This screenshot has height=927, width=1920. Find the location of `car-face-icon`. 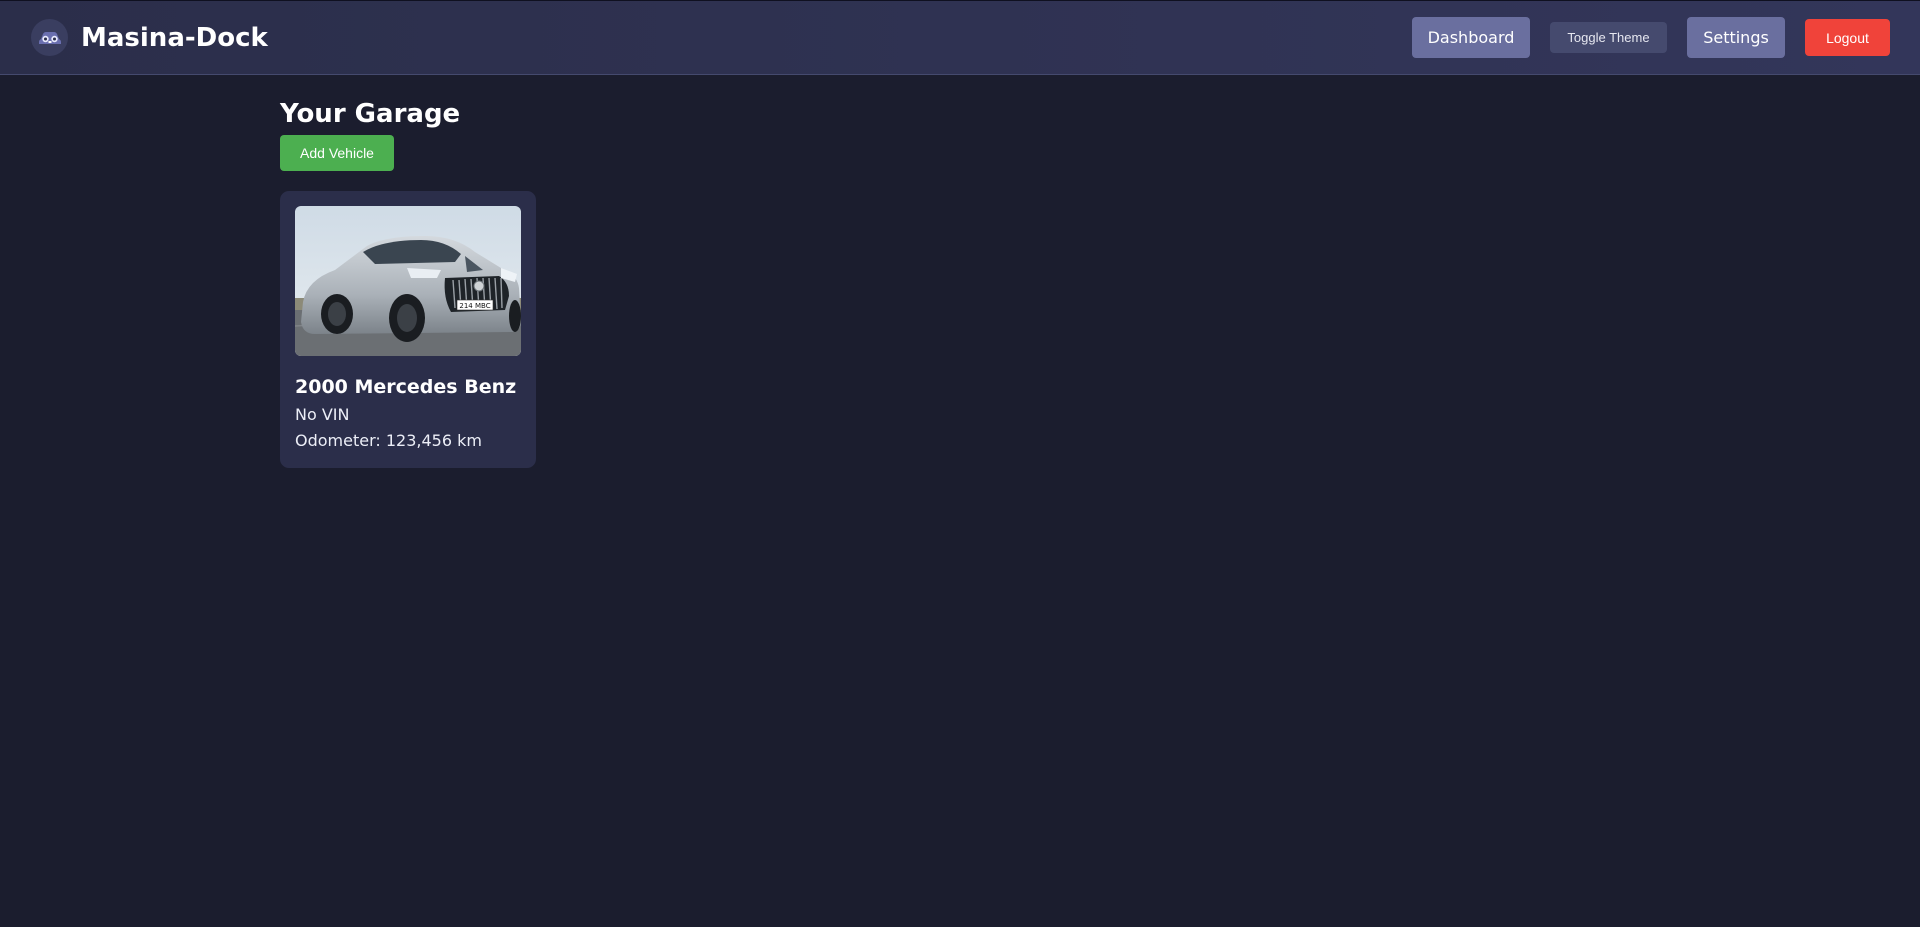

car-face-icon is located at coordinates (49, 37).